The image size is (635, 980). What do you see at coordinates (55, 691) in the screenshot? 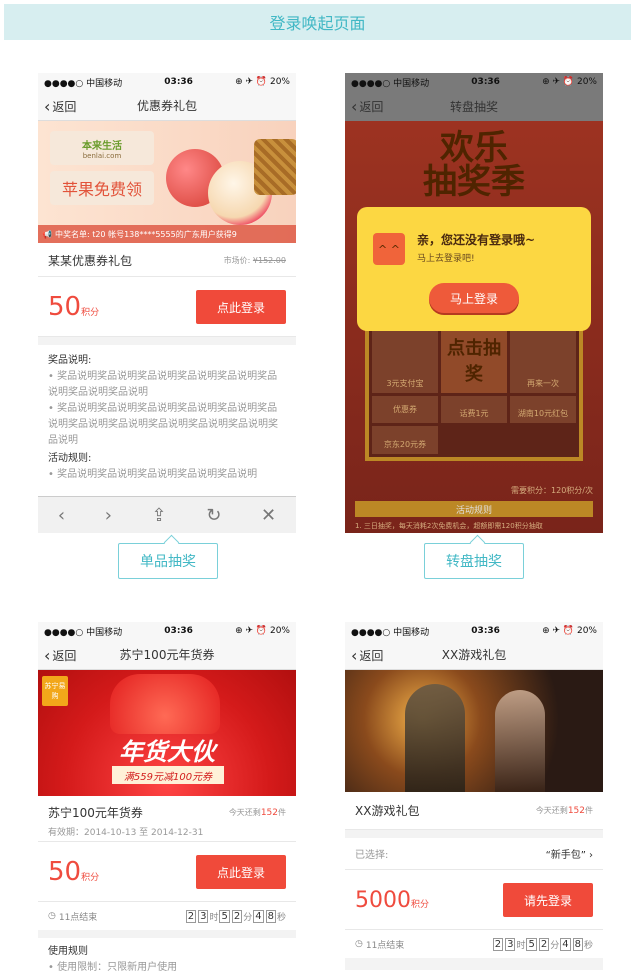
I see `suning-badge: 苏宁易购` at bounding box center [55, 691].